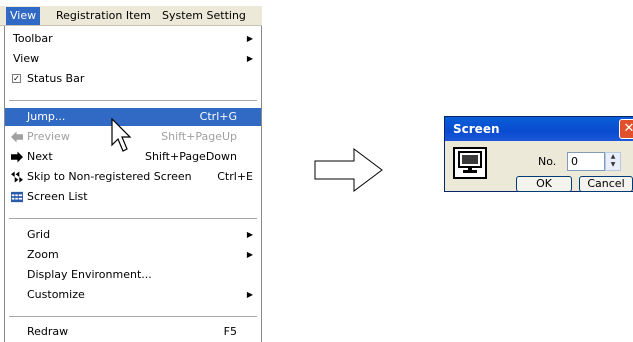  What do you see at coordinates (16, 78) in the screenshot?
I see `checkmark-icon: ✓` at bounding box center [16, 78].